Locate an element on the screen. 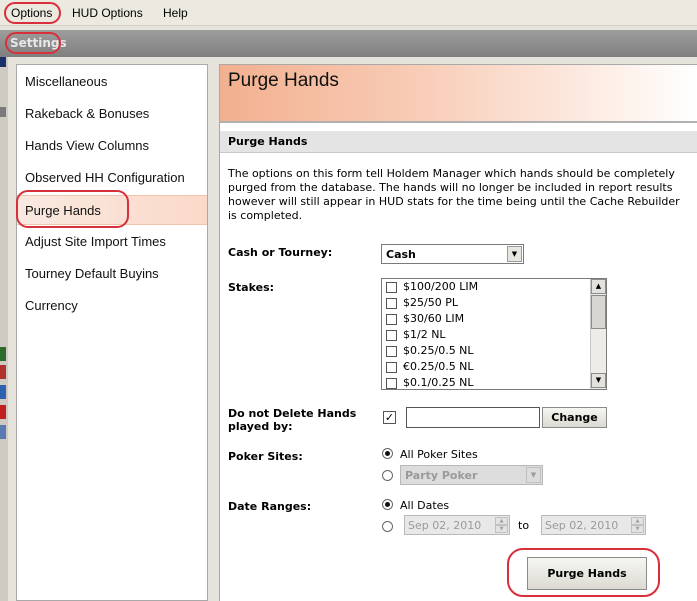  purge-hands-button: Purge Hands is located at coordinates (587, 573).